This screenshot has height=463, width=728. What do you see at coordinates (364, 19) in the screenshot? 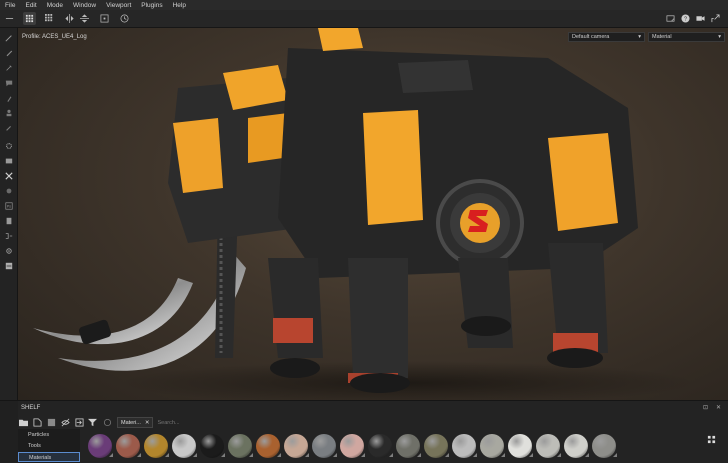
I see `toolbar: ?` at bounding box center [364, 19].